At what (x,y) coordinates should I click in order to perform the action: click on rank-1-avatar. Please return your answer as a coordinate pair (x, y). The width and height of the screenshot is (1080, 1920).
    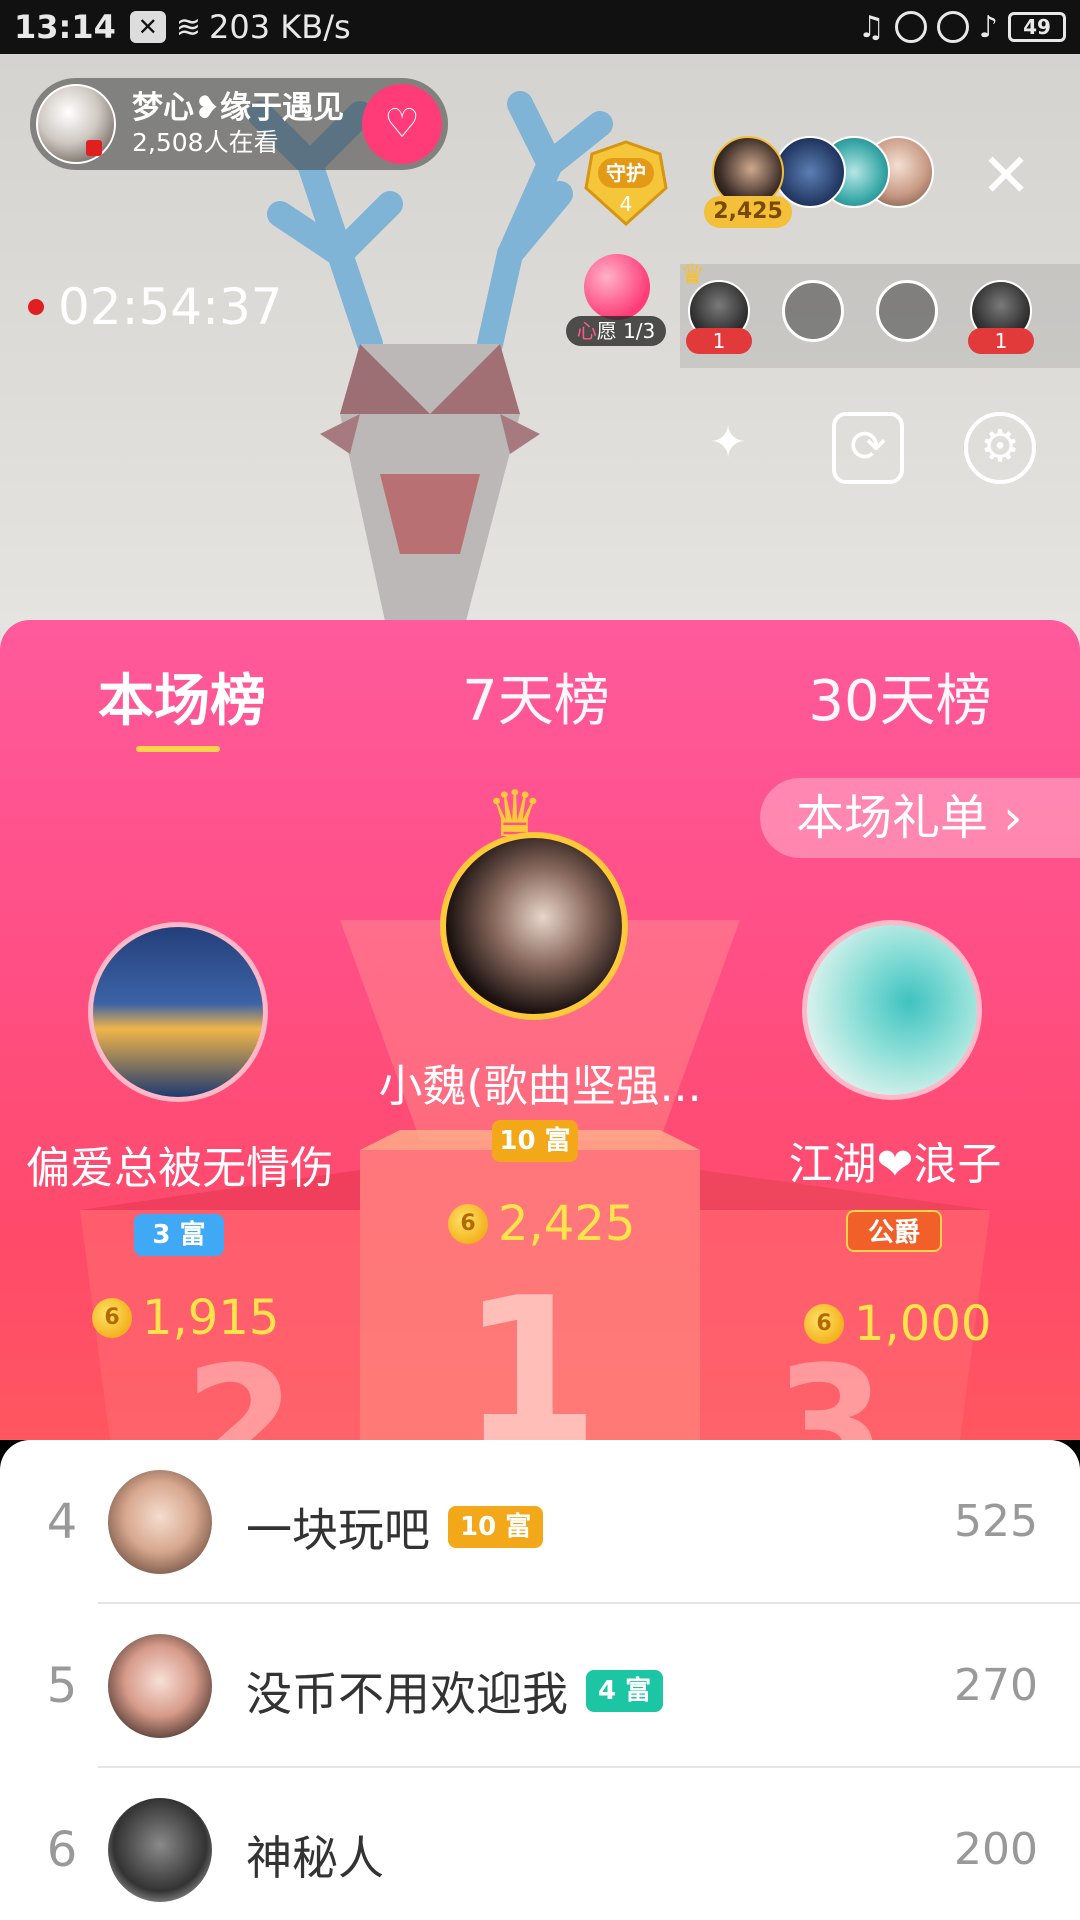
    Looking at the image, I should click on (534, 926).